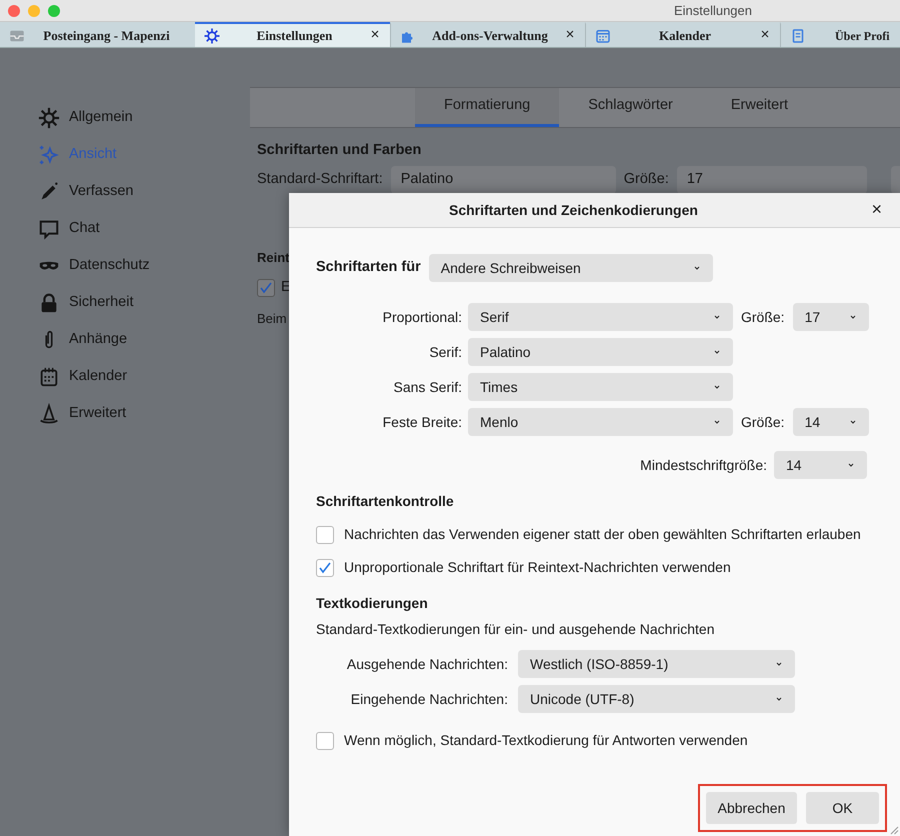 The width and height of the screenshot is (900, 836). What do you see at coordinates (487, 107) in the screenshot?
I see `settings-tab: Formatierung` at bounding box center [487, 107].